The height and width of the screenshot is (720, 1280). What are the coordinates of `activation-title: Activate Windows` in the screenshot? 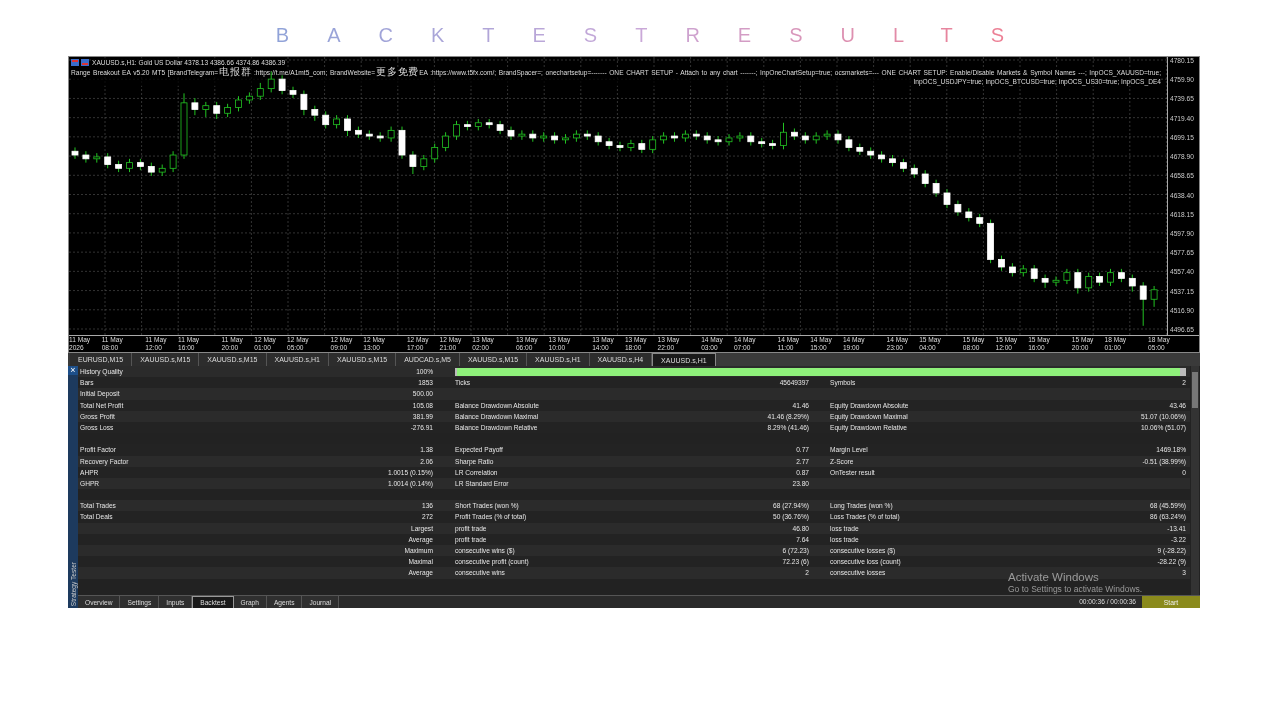 It's located at (1054, 577).